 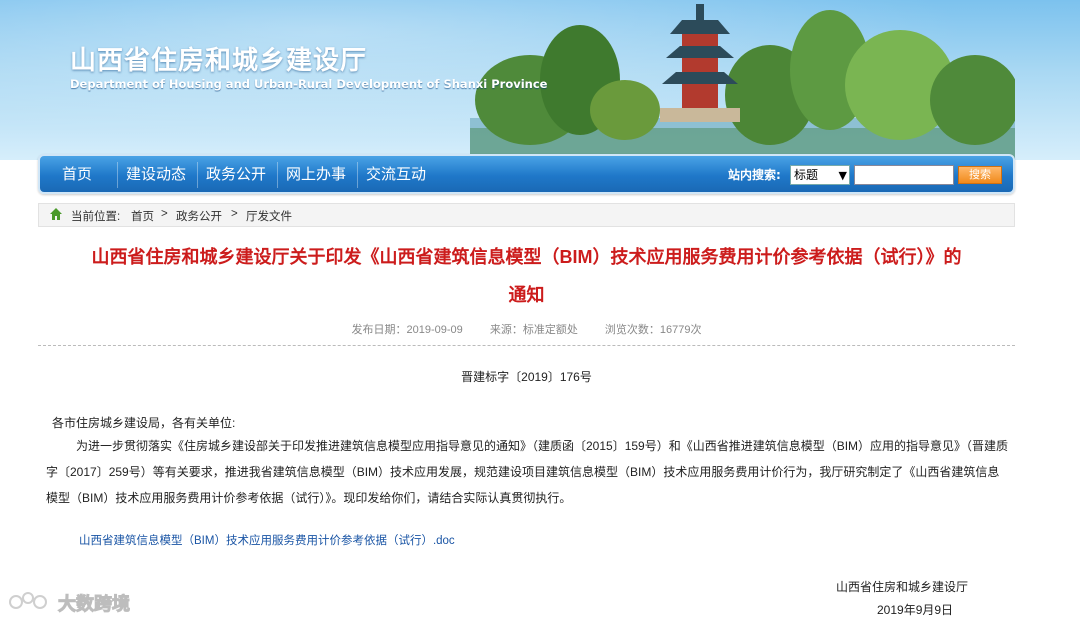 I want to click on document-number: 晋建标字〔2019〕176号, so click(x=526, y=377).